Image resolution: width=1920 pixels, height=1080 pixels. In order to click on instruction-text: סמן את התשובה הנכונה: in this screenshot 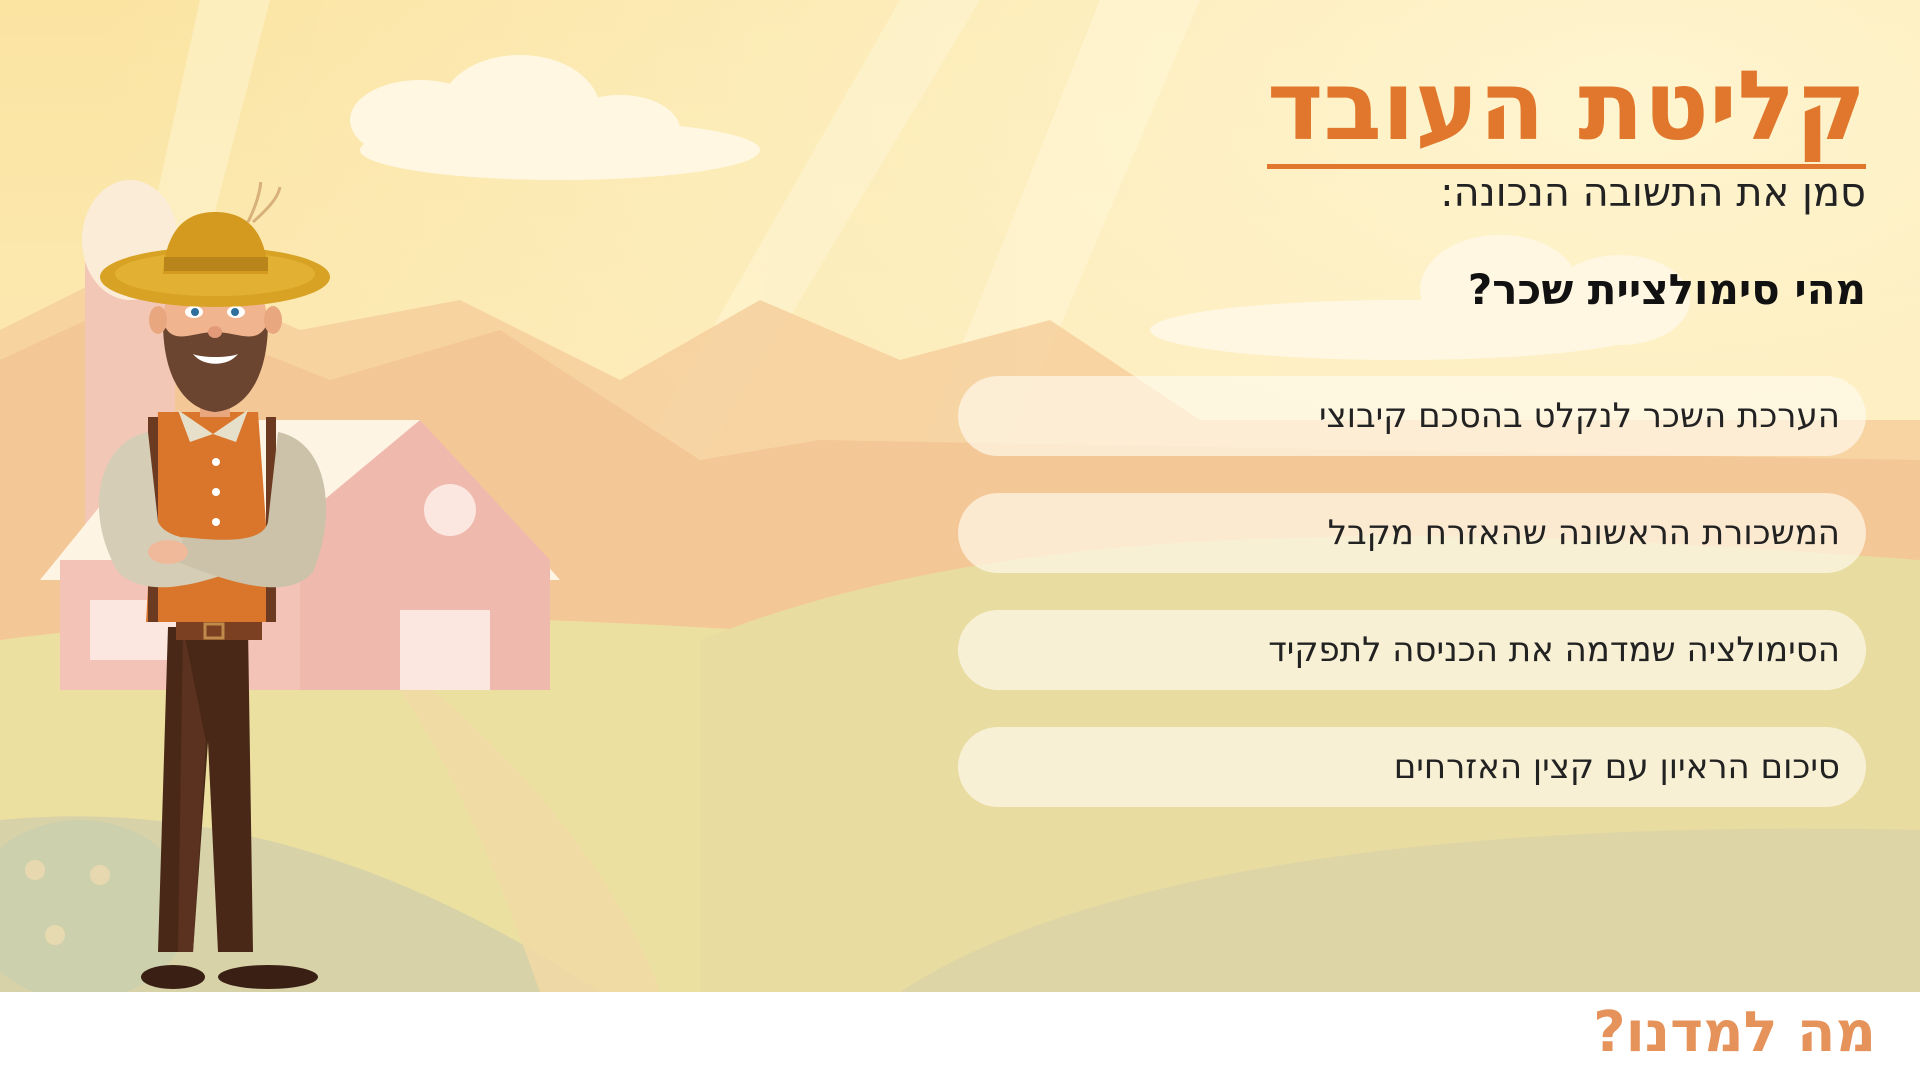, I will do `click(1653, 193)`.